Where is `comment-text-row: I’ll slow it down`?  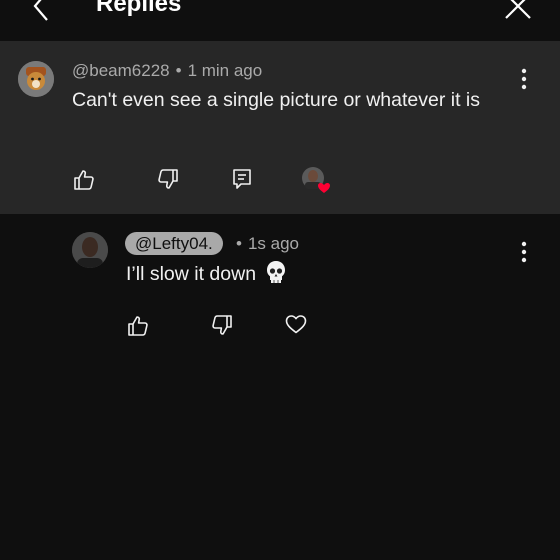
comment-text-row: I’ll slow it down is located at coordinates (206, 274).